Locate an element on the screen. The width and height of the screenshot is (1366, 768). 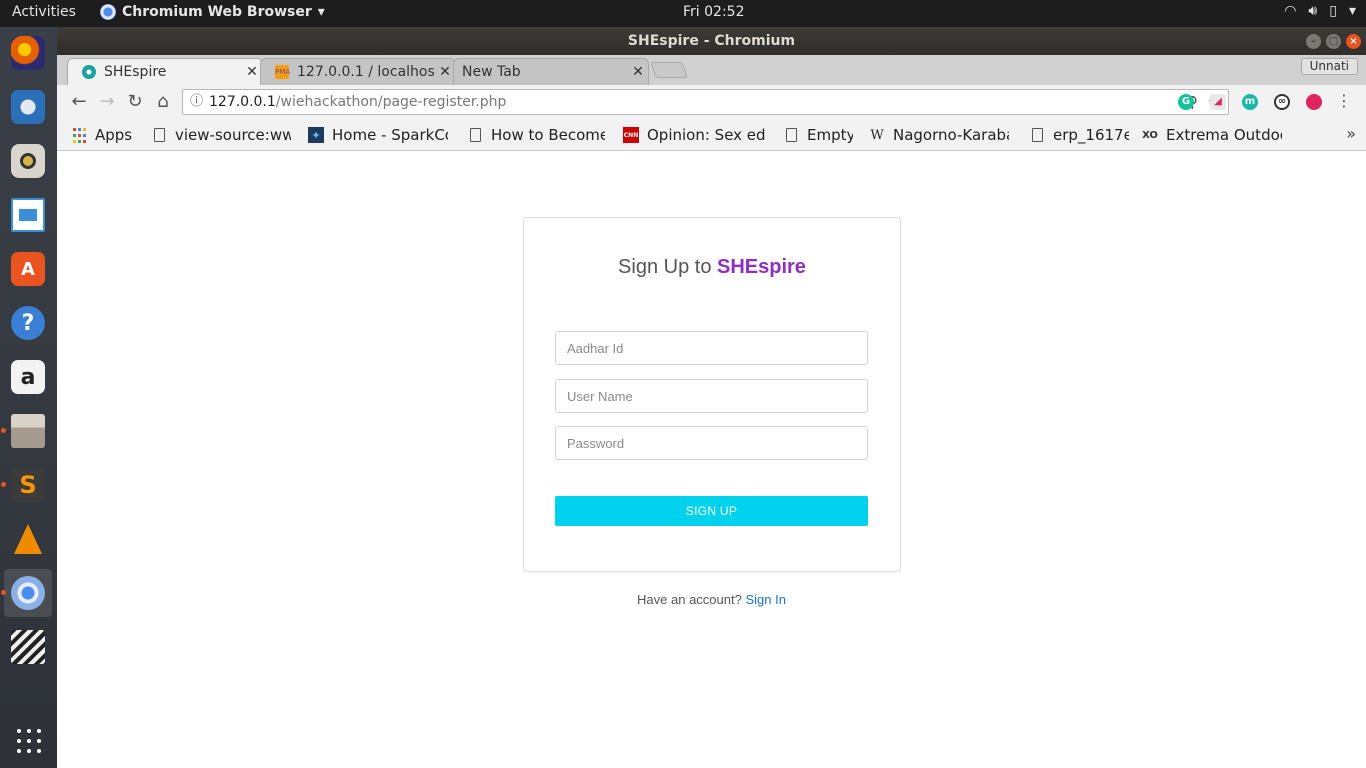
password-field is located at coordinates (711, 443).